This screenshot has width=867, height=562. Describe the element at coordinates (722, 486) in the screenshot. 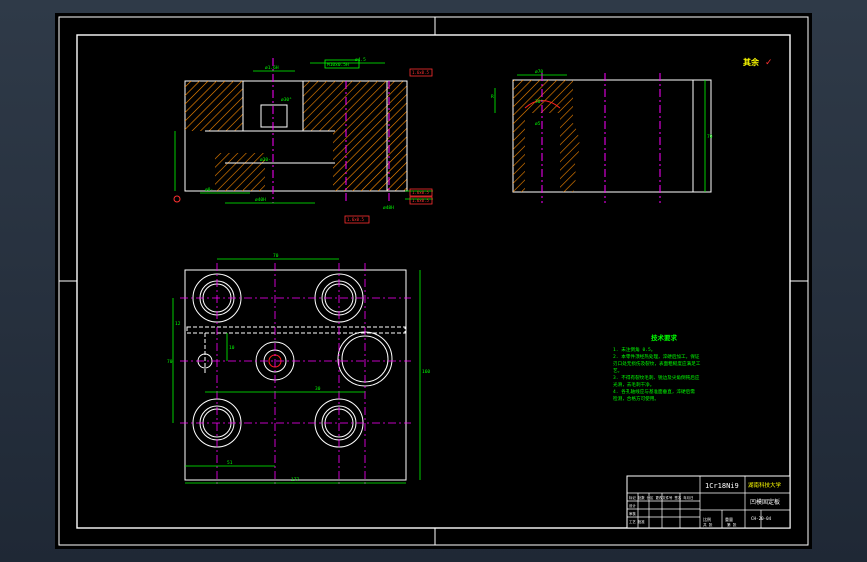

I see `material-text: 1Cr18Ni9` at that location.